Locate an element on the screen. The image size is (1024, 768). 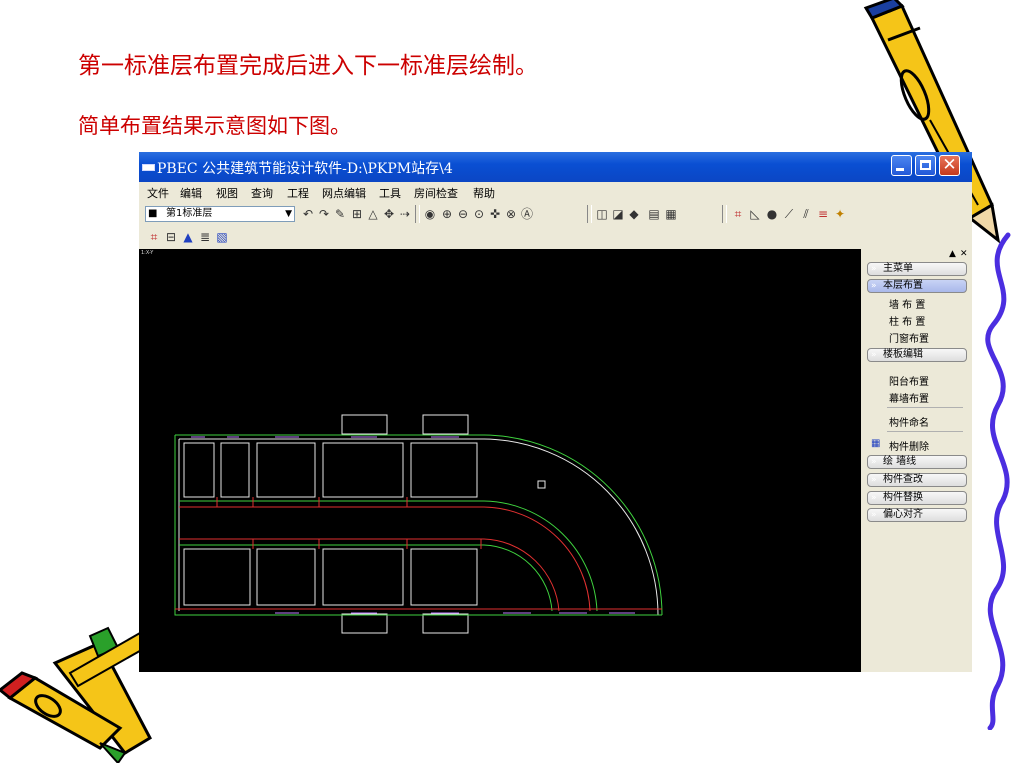
column-icon: ▲ is located at coordinates (188, 237).